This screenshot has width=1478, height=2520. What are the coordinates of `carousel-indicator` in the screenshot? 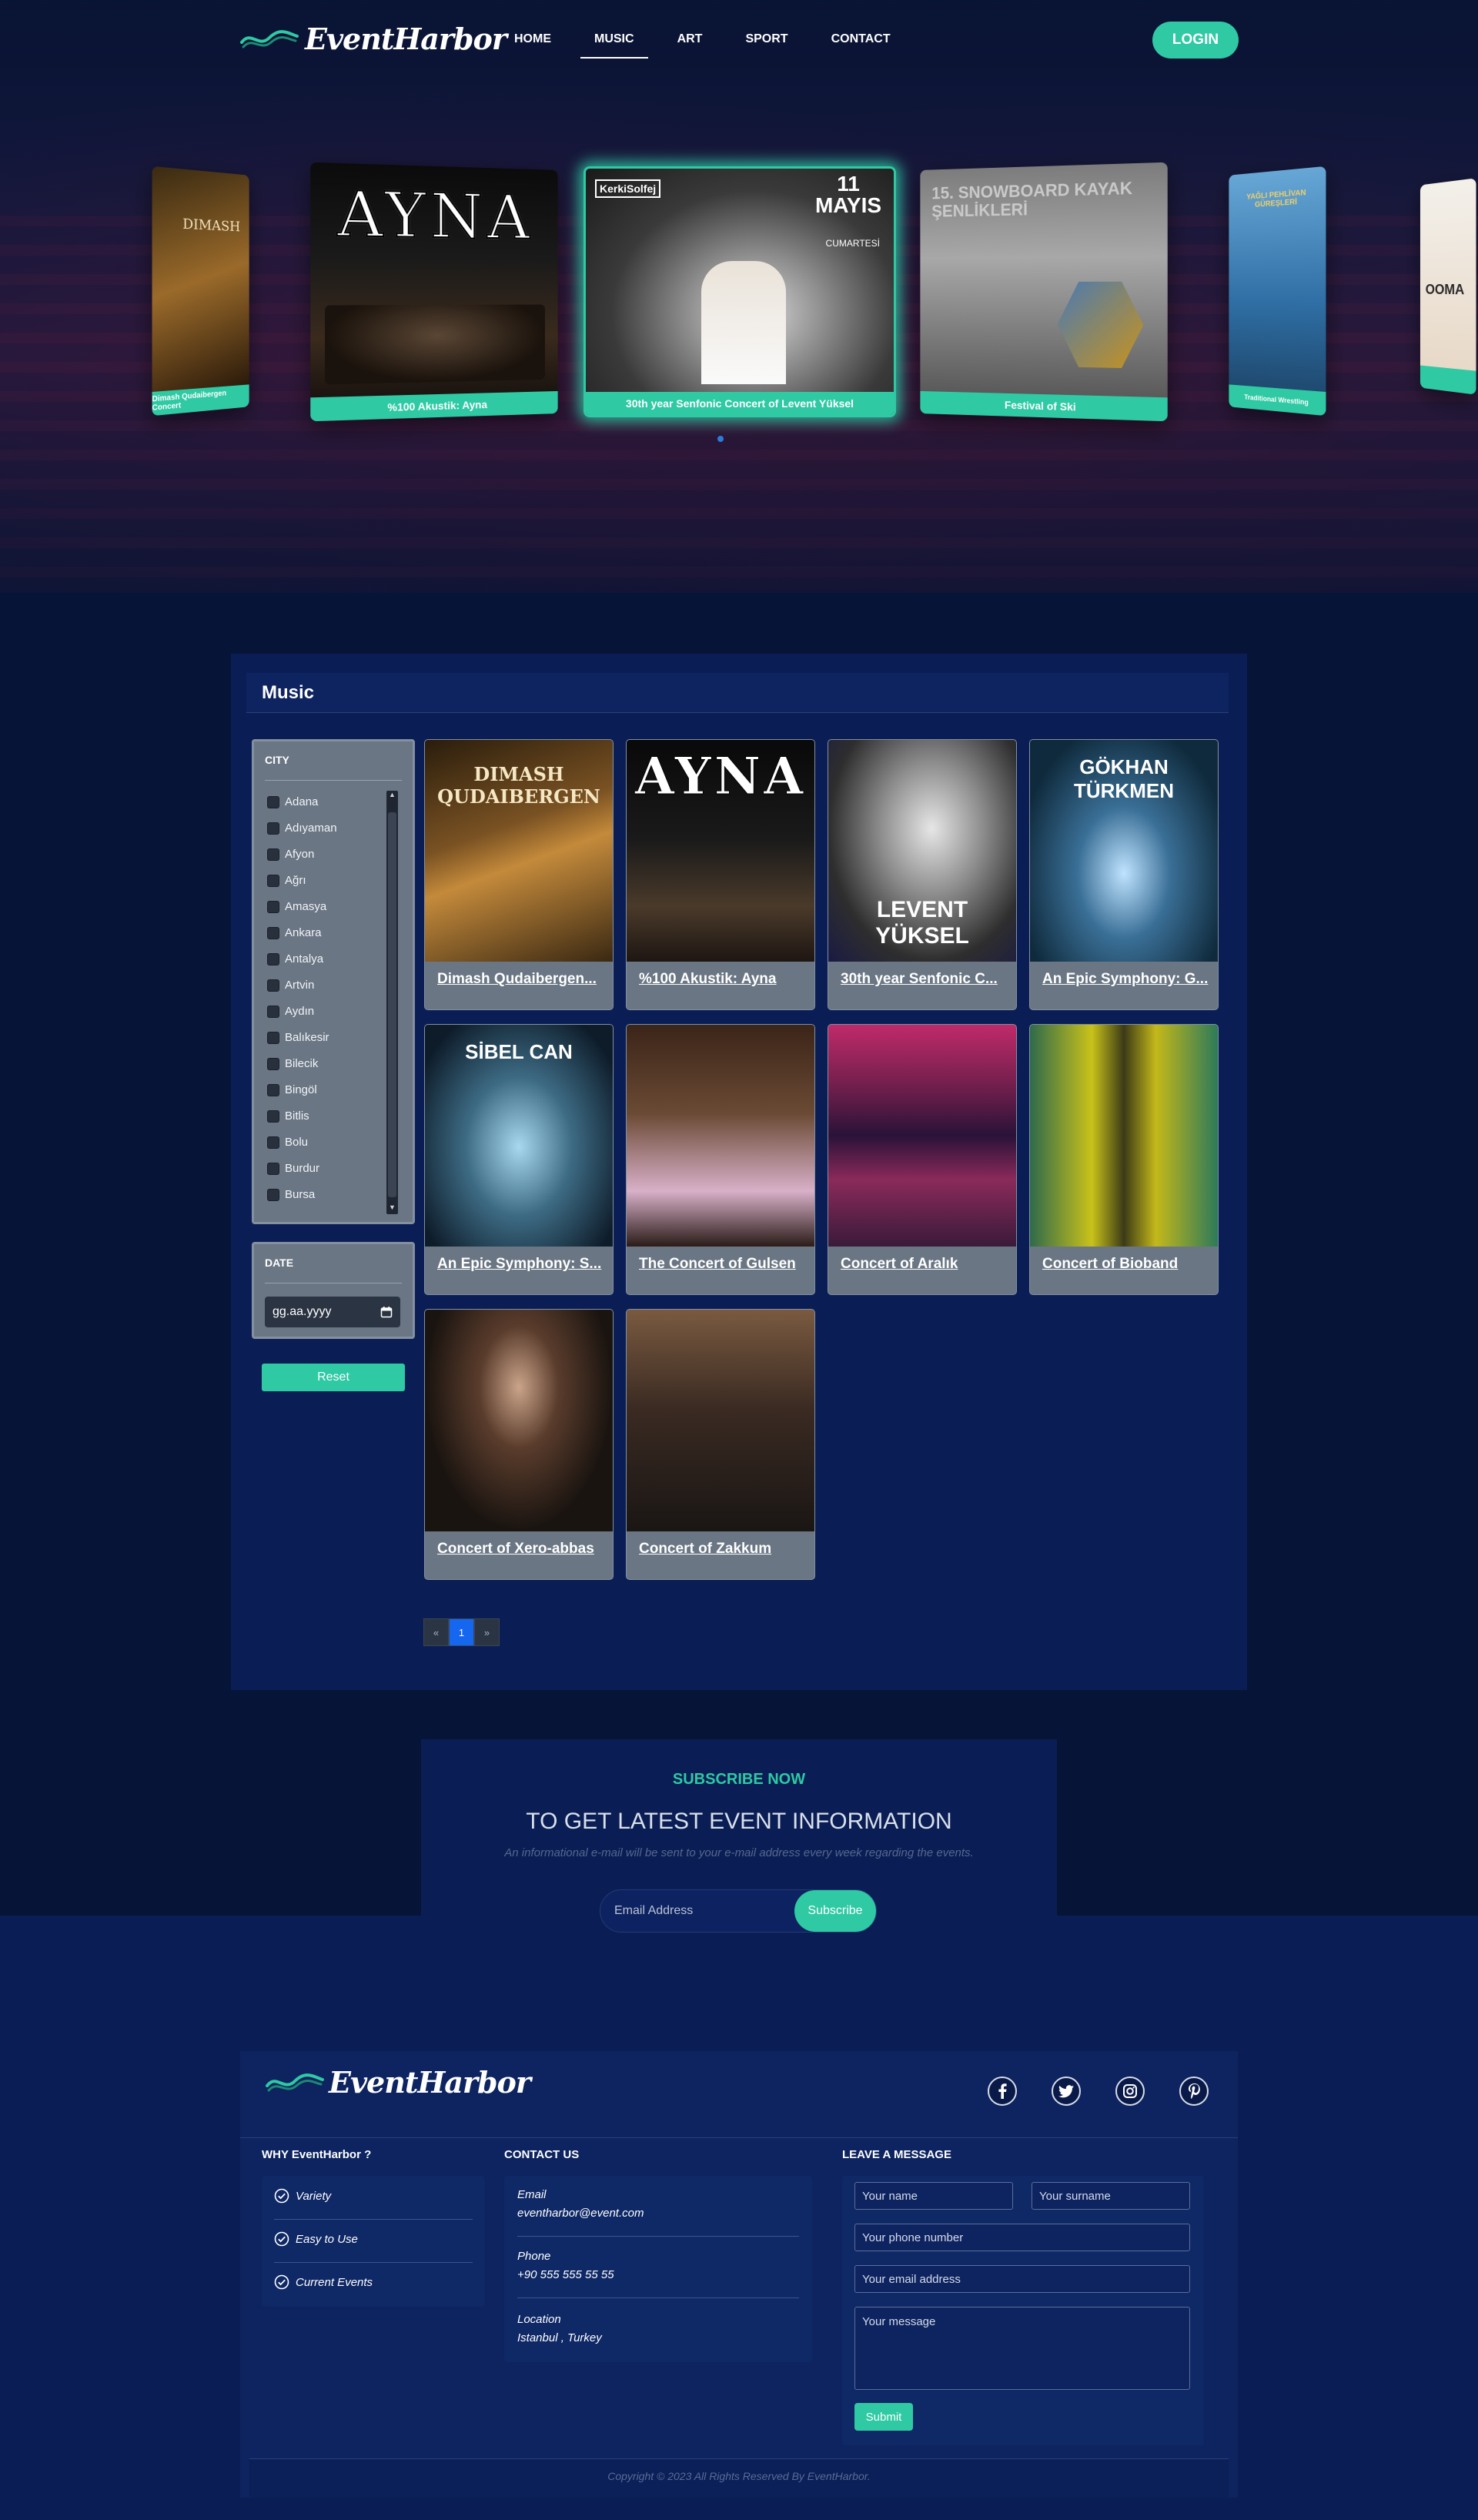 It's located at (720, 439).